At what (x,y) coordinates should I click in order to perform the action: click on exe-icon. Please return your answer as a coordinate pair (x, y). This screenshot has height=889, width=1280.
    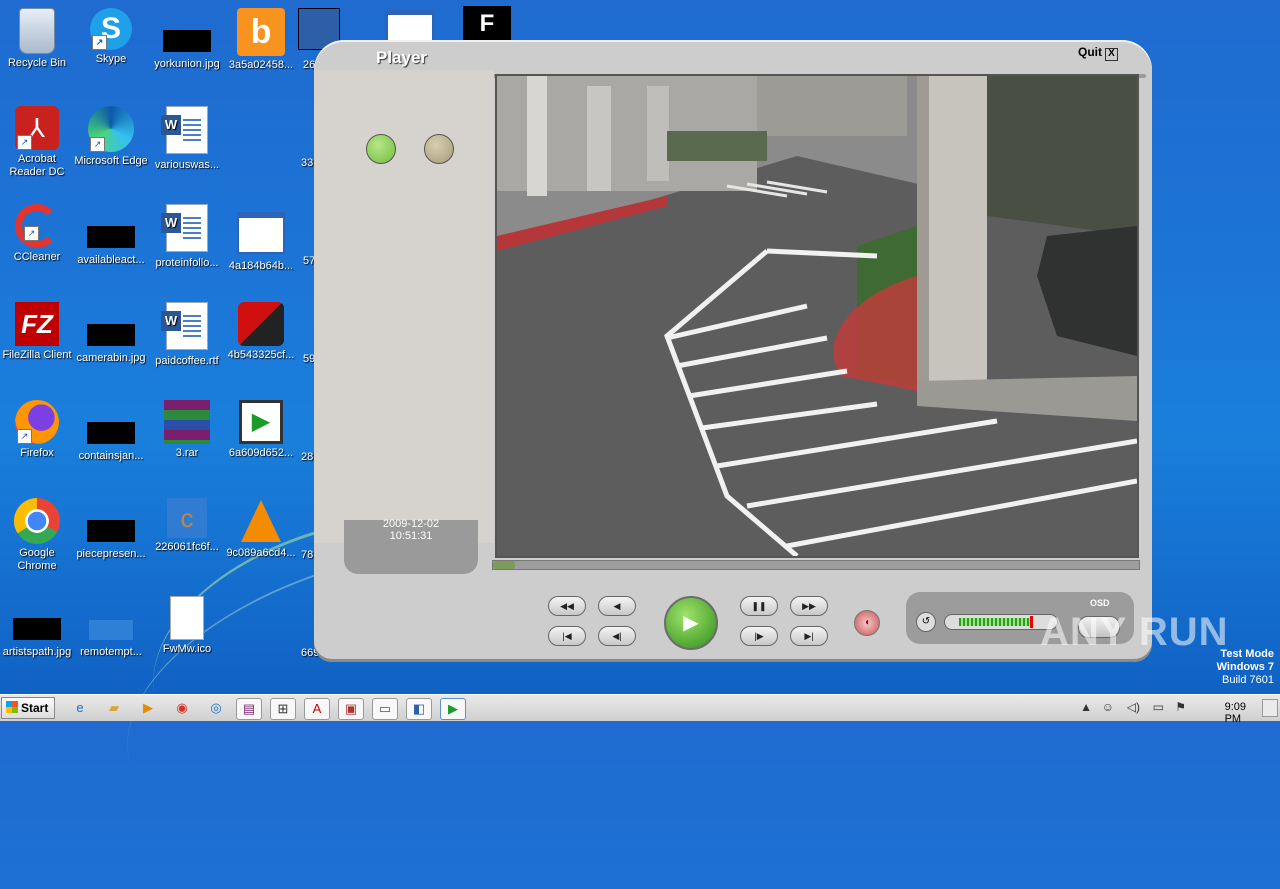
    Looking at the image, I should click on (261, 324).